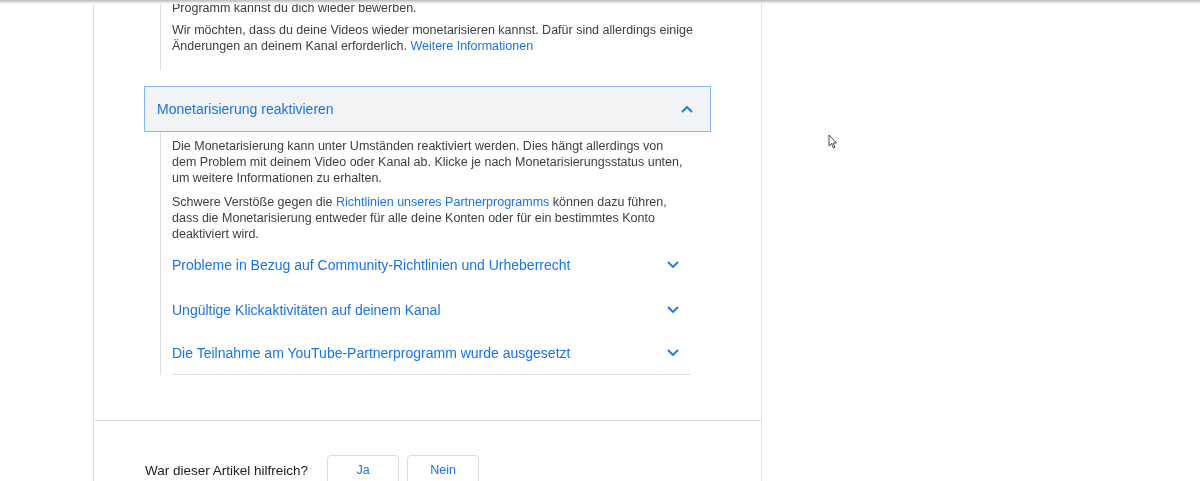 Image resolution: width=1200 pixels, height=481 pixels. What do you see at coordinates (363, 468) in the screenshot?
I see `feedback-button: Ja` at bounding box center [363, 468].